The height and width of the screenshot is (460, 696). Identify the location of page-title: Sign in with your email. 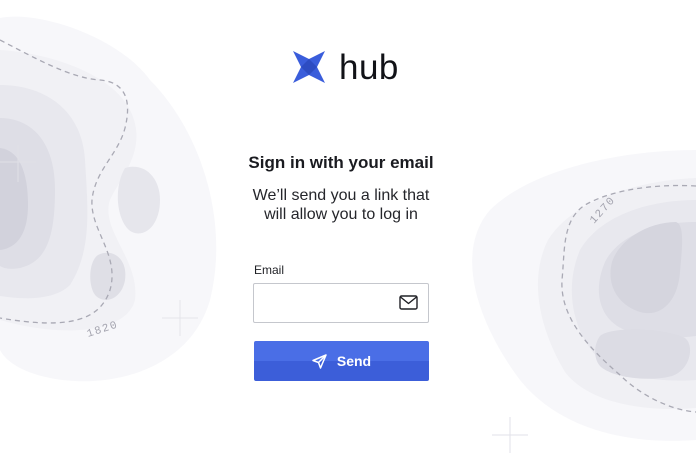
(341, 162).